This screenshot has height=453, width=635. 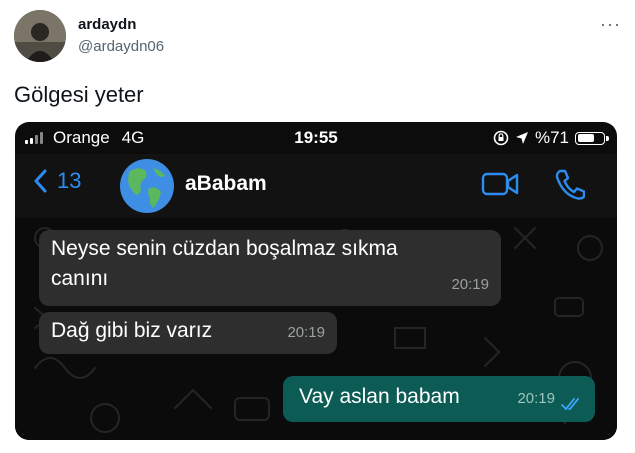 I want to click on tweet-header: ardaydn @ardaydn06 ···, so click(x=317, y=38).